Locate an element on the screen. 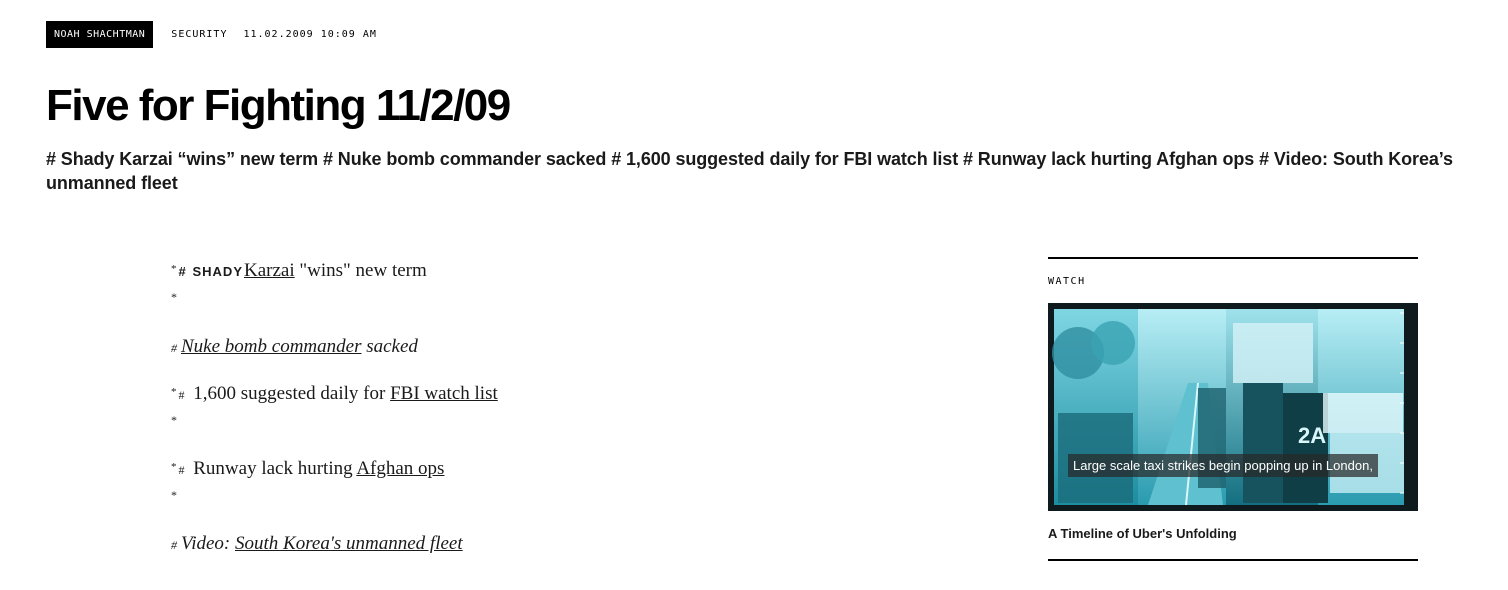 This screenshot has height=590, width=1508. section-label: WATCH is located at coordinates (1067, 281).